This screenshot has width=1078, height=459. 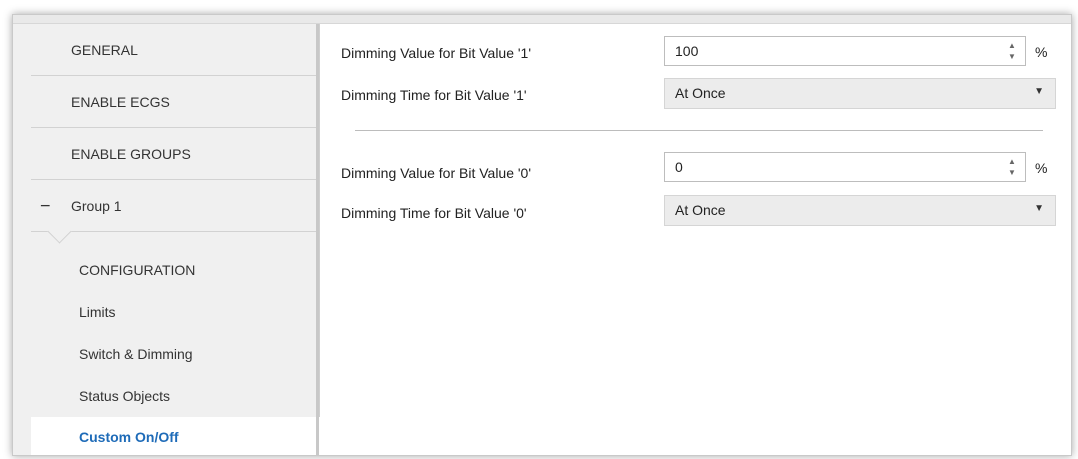 What do you see at coordinates (125, 396) in the screenshot?
I see `sidebar-item-label: Status Objects` at bounding box center [125, 396].